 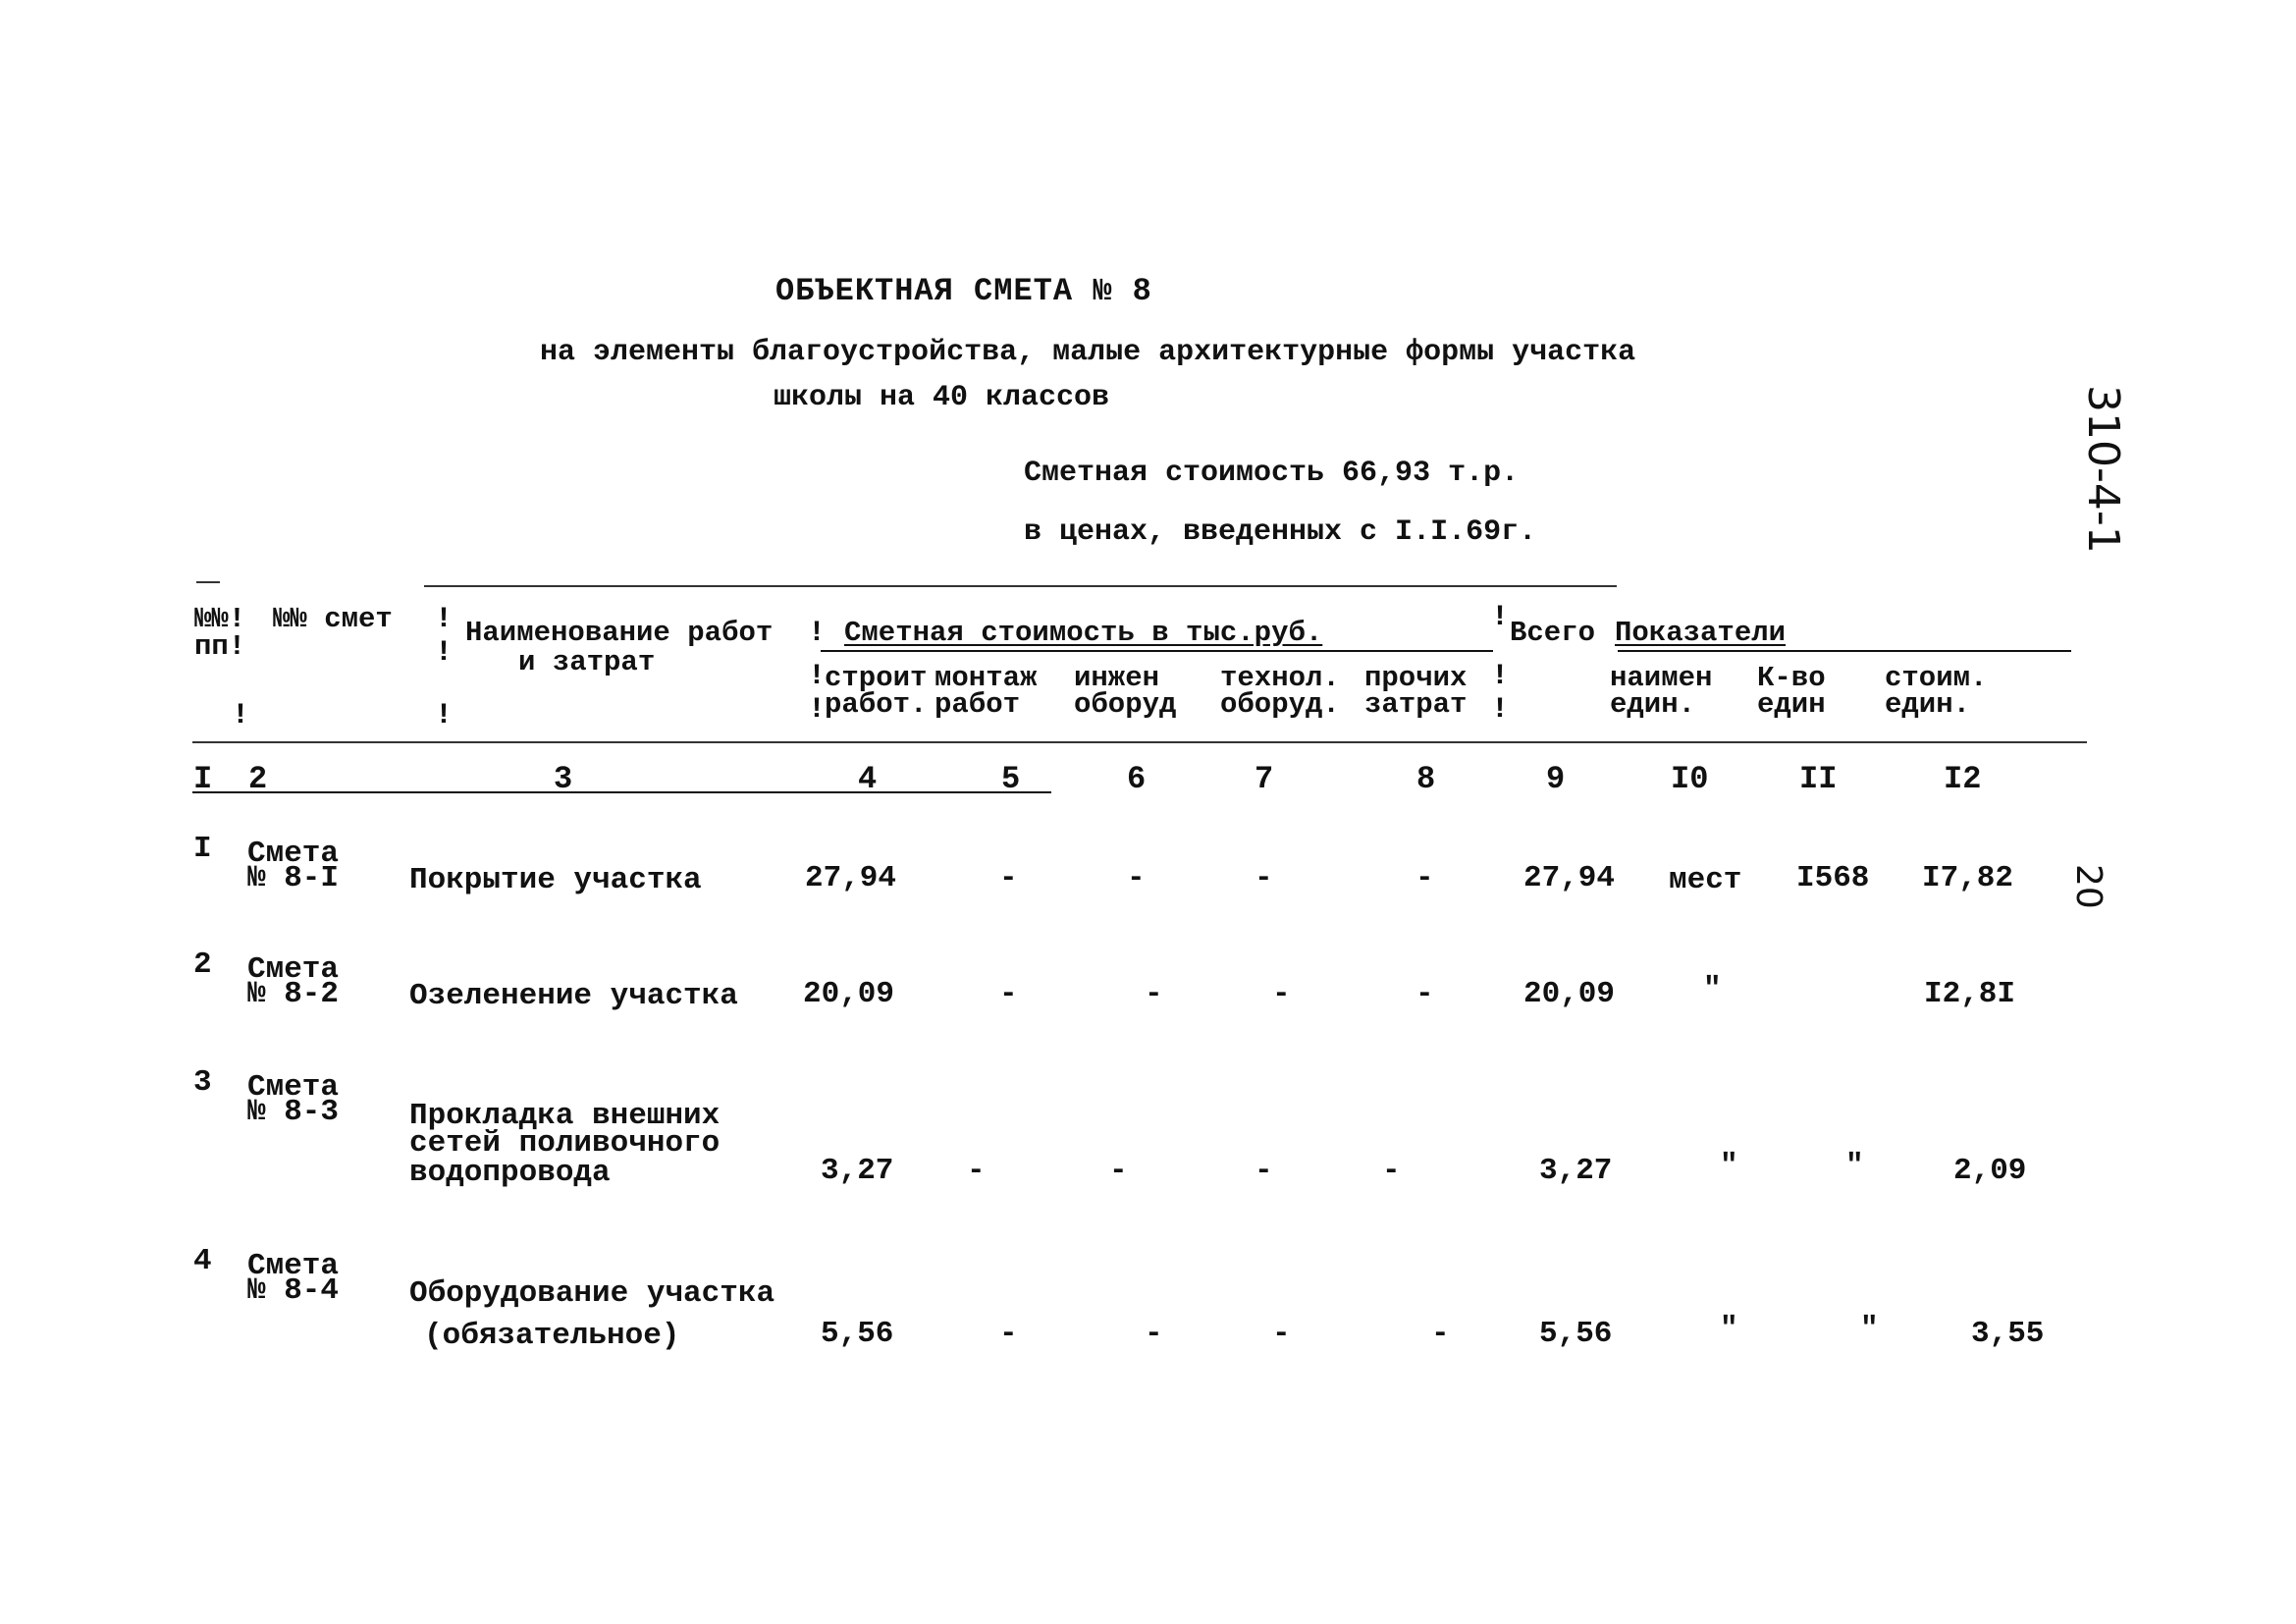 What do you see at coordinates (2008, 1334) in the screenshot?
I see `unit-cost: 3,55` at bounding box center [2008, 1334].